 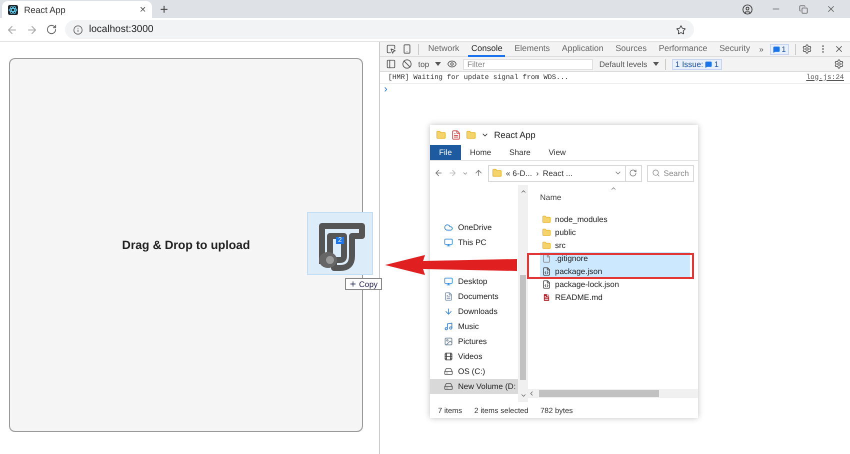 What do you see at coordinates (520, 152) in the screenshot?
I see `ribbon-tab: Share` at bounding box center [520, 152].